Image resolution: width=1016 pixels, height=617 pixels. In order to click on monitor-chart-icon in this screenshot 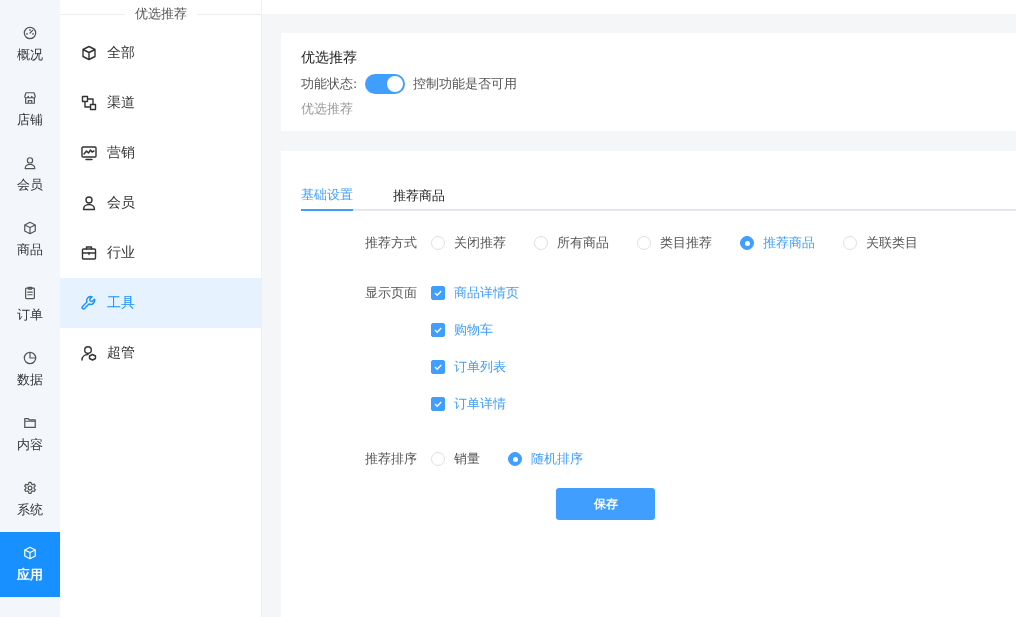, I will do `click(89, 153)`.